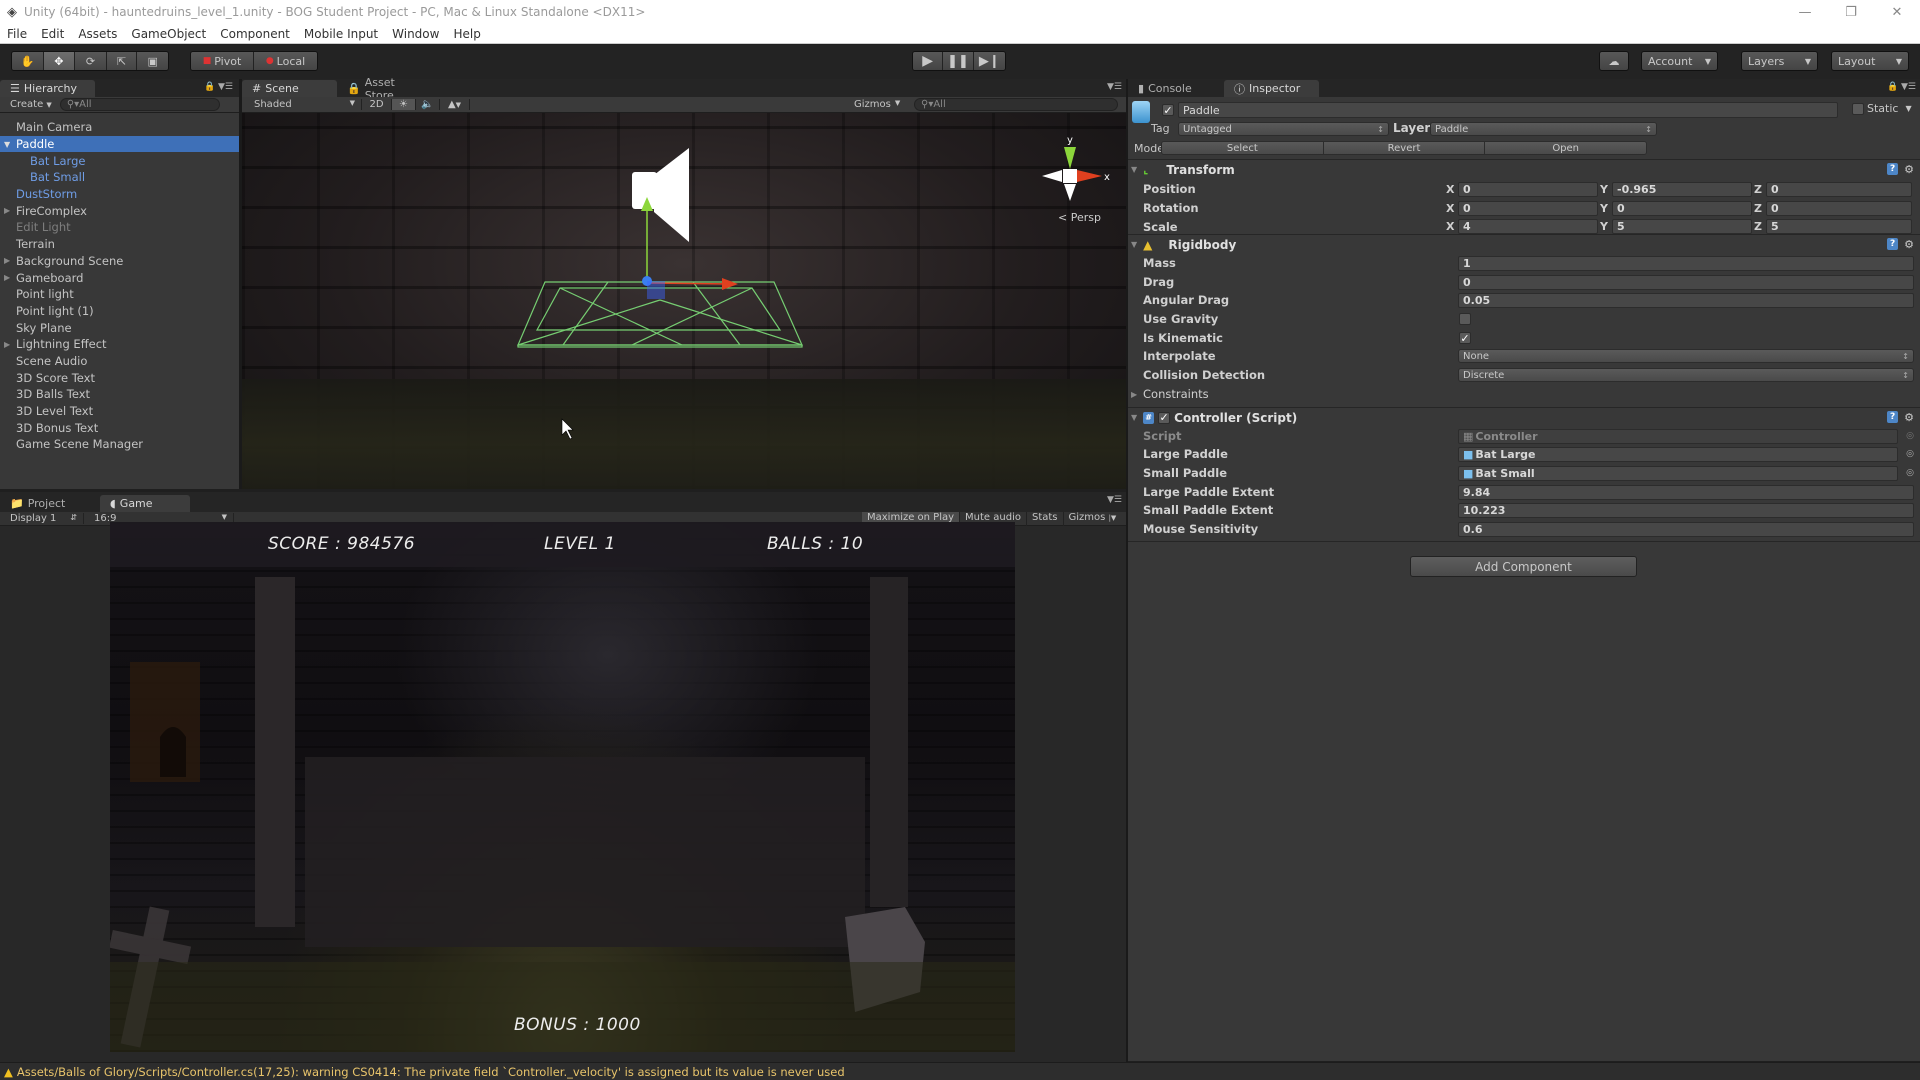  Describe the element at coordinates (119, 177) in the screenshot. I see `hierarchy-item: Bat Small` at that location.